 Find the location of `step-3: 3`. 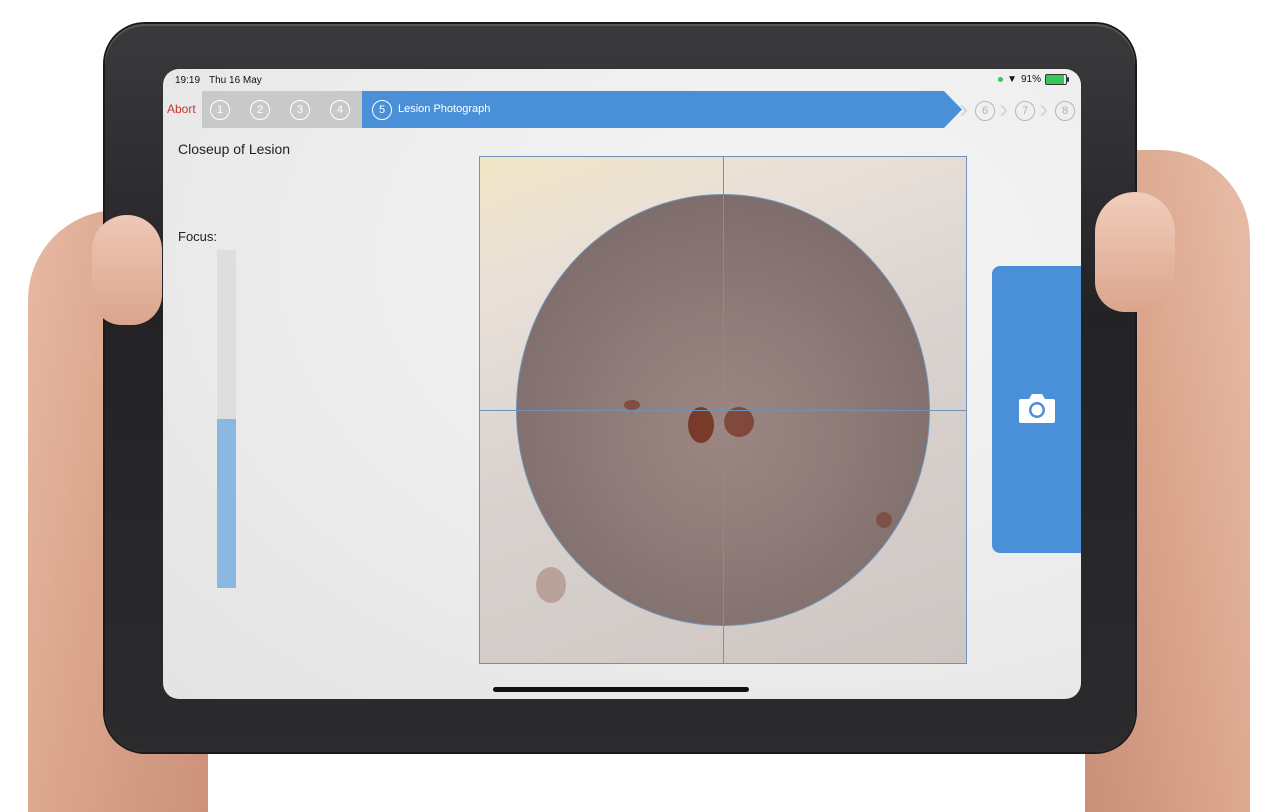

step-3: 3 is located at coordinates (300, 110).